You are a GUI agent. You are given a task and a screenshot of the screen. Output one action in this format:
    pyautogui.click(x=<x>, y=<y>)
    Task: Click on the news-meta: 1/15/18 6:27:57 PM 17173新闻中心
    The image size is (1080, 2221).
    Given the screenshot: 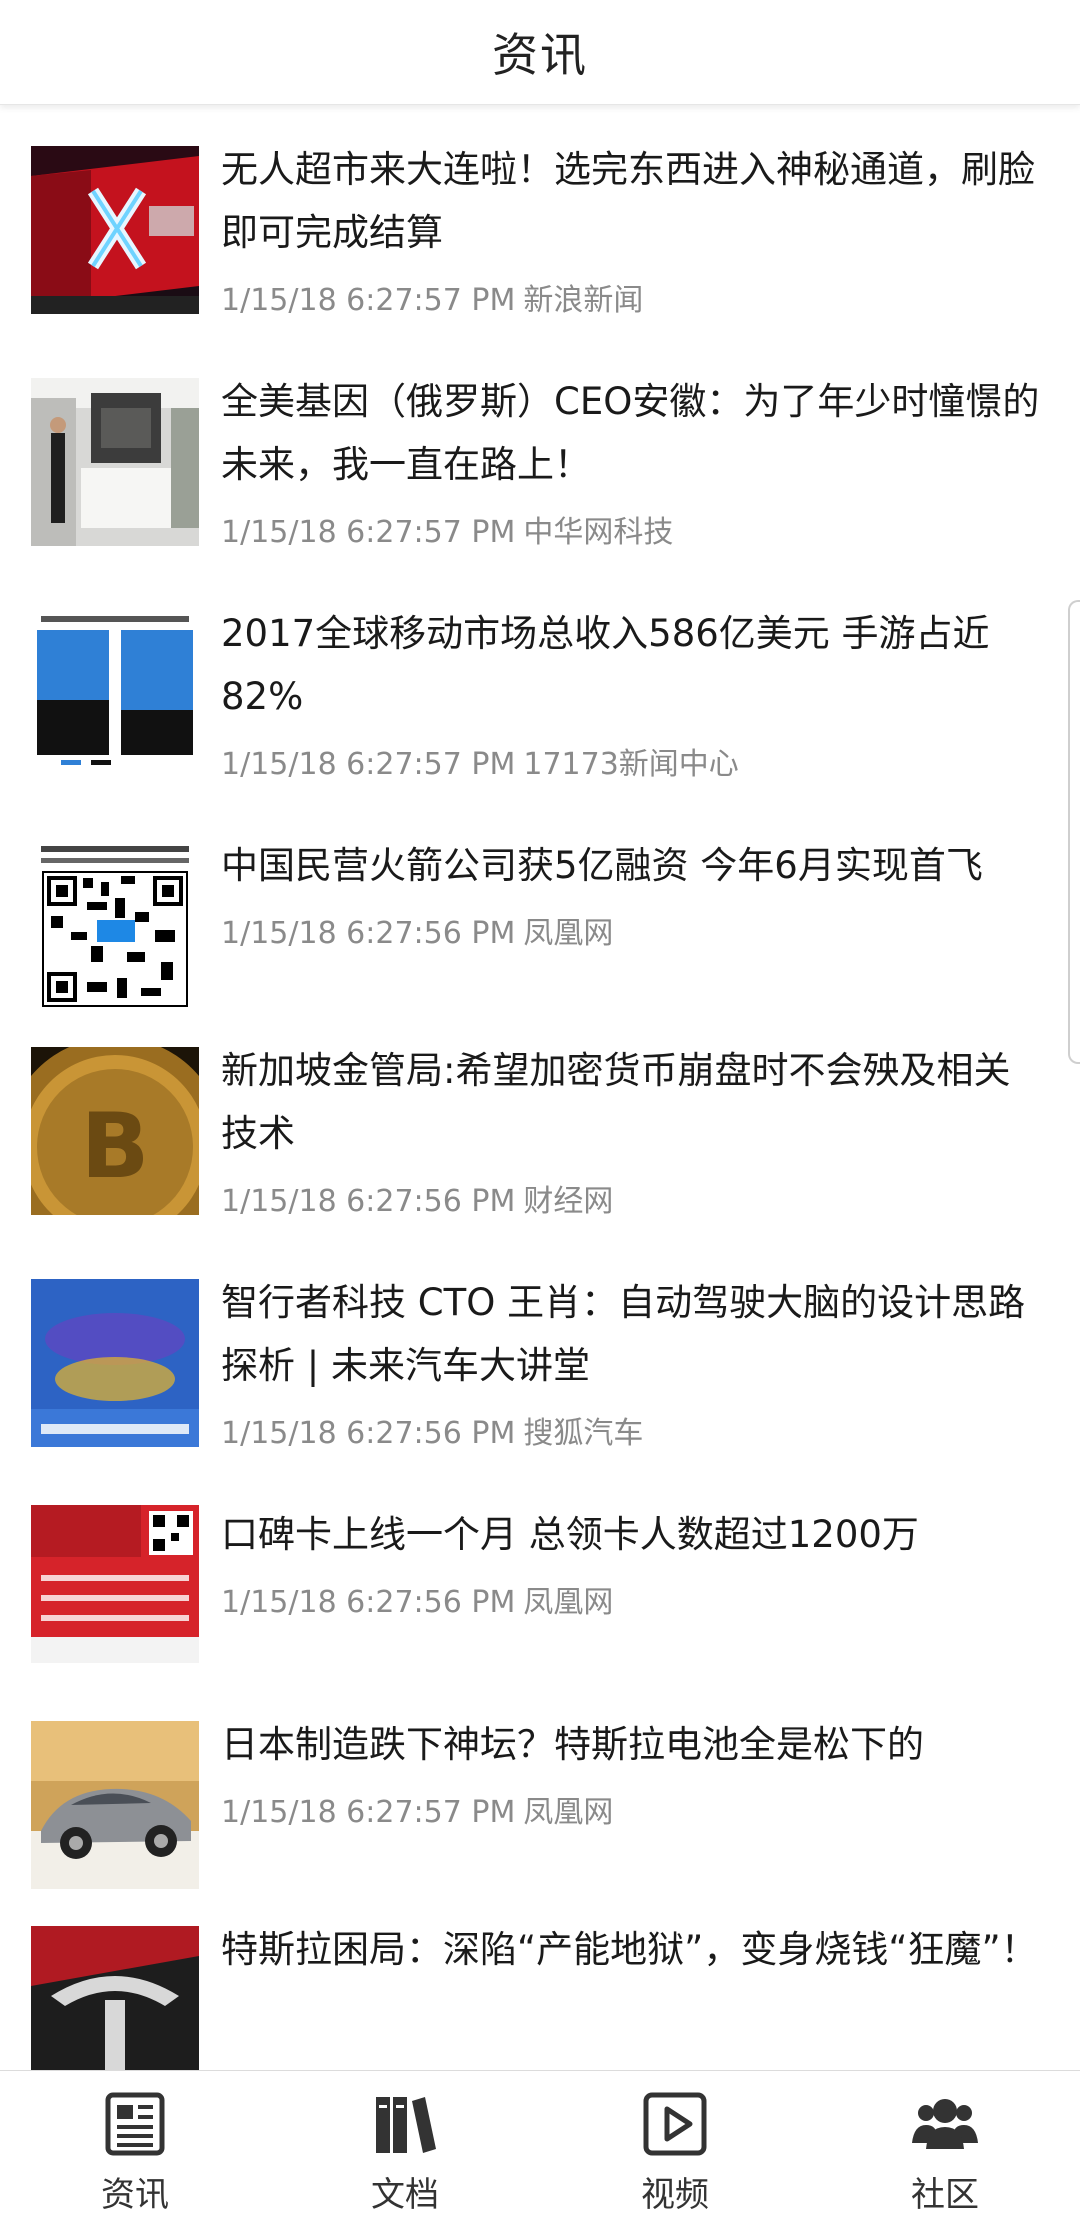 What is the action you would take?
    pyautogui.click(x=480, y=761)
    